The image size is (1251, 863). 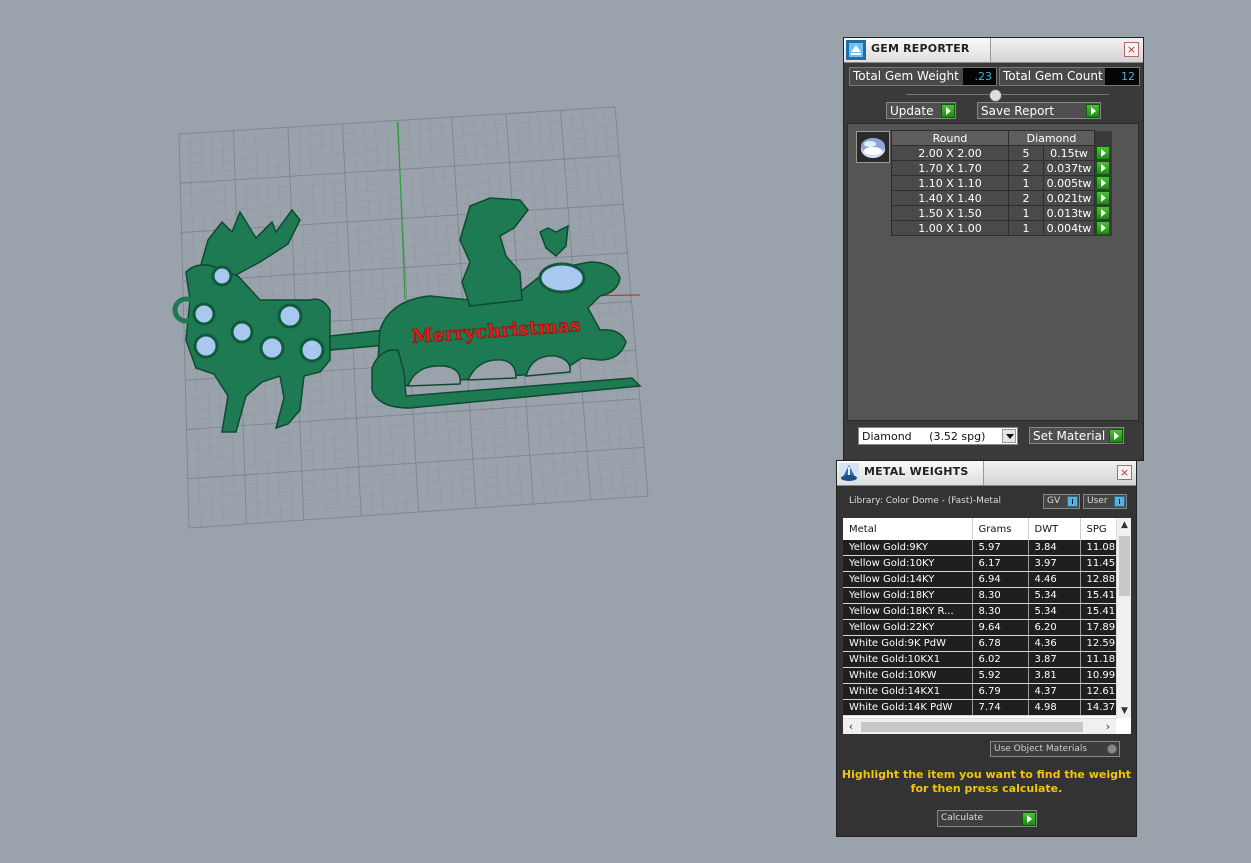 I want to click on grams-cell: 6.02, so click(x=1000, y=659).